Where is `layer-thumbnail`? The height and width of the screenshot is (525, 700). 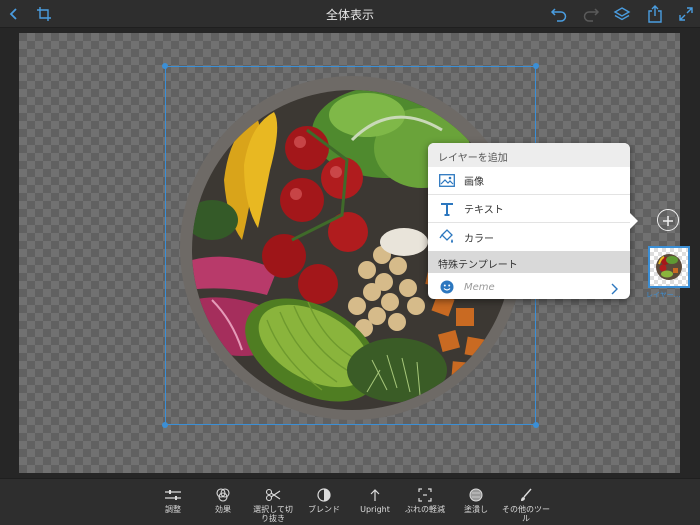 layer-thumbnail is located at coordinates (669, 267).